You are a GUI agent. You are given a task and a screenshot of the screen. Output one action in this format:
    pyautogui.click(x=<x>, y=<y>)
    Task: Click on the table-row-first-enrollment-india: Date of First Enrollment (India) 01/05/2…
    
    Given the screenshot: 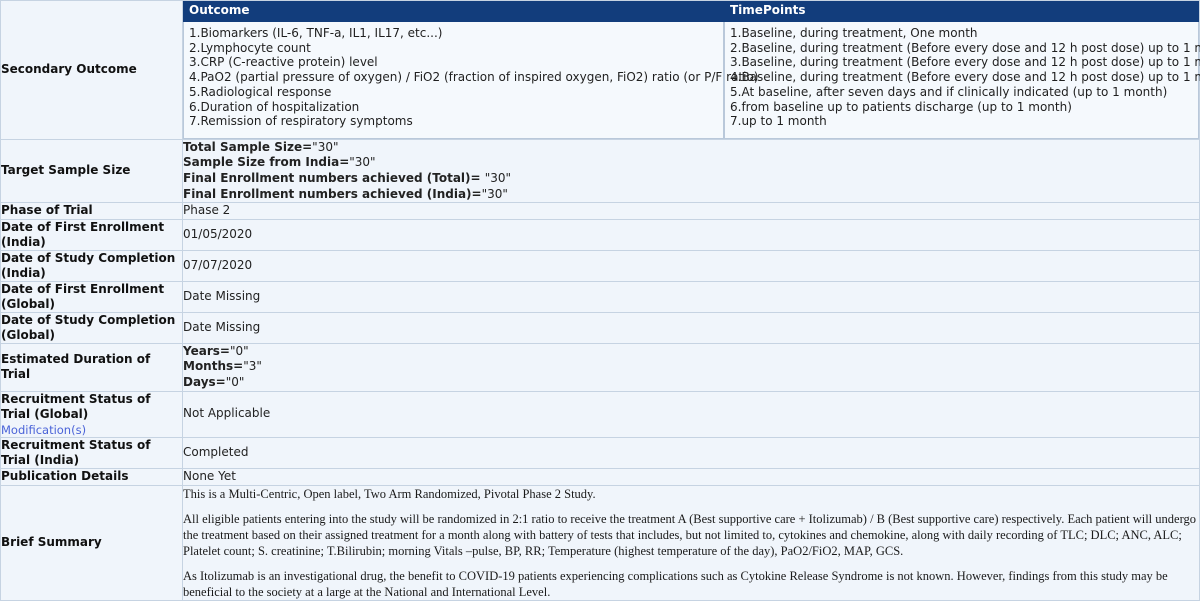 What is the action you would take?
    pyautogui.click(x=600, y=234)
    